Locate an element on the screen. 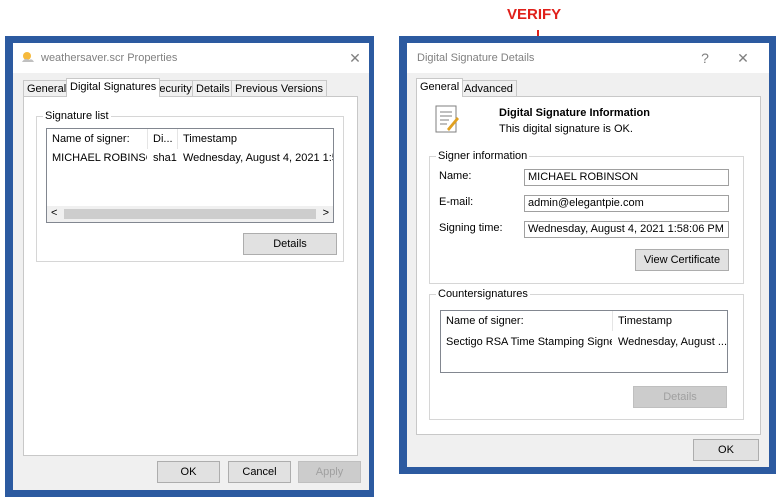 The width and height of the screenshot is (782, 503). scroll-left-icon: < is located at coordinates (54, 213).